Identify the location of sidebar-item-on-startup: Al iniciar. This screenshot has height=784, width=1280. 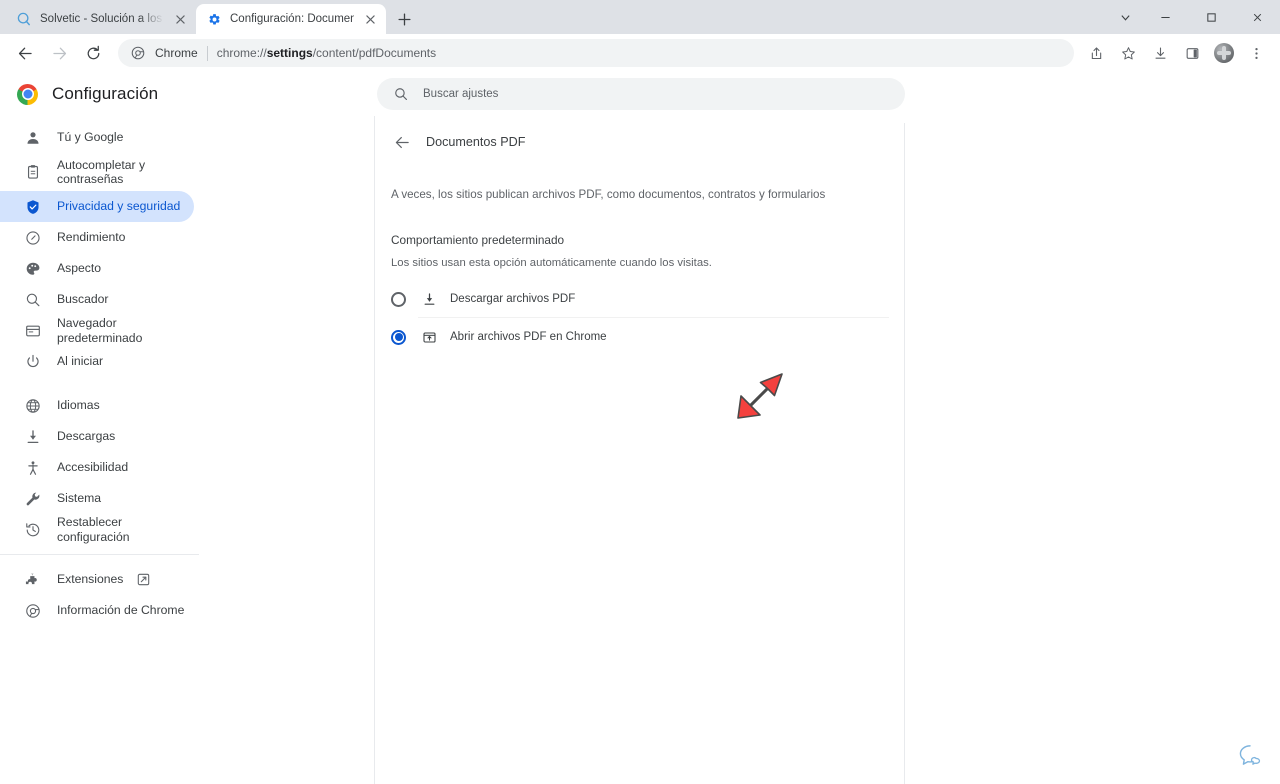
(97, 361).